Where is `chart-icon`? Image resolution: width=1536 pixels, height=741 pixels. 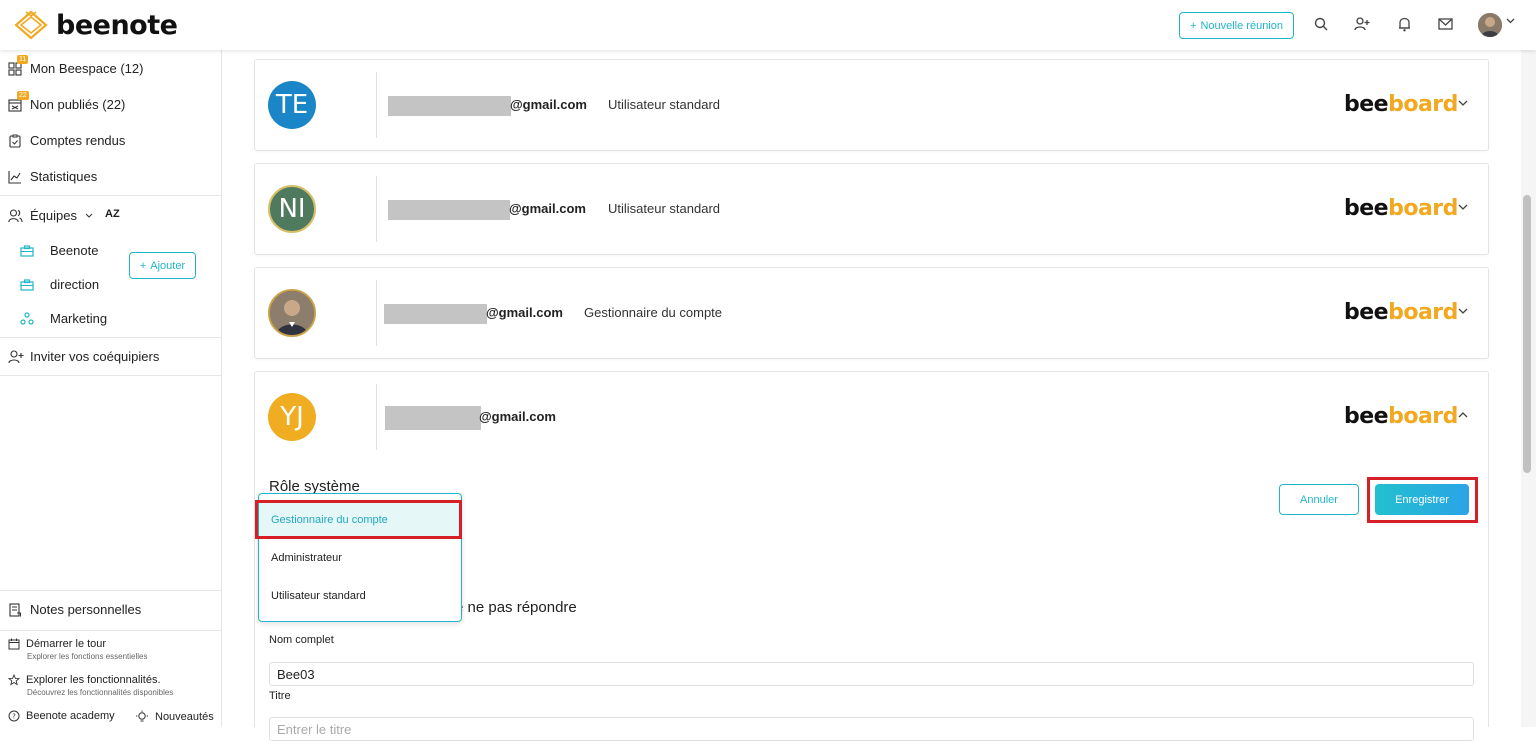 chart-icon is located at coordinates (15, 177).